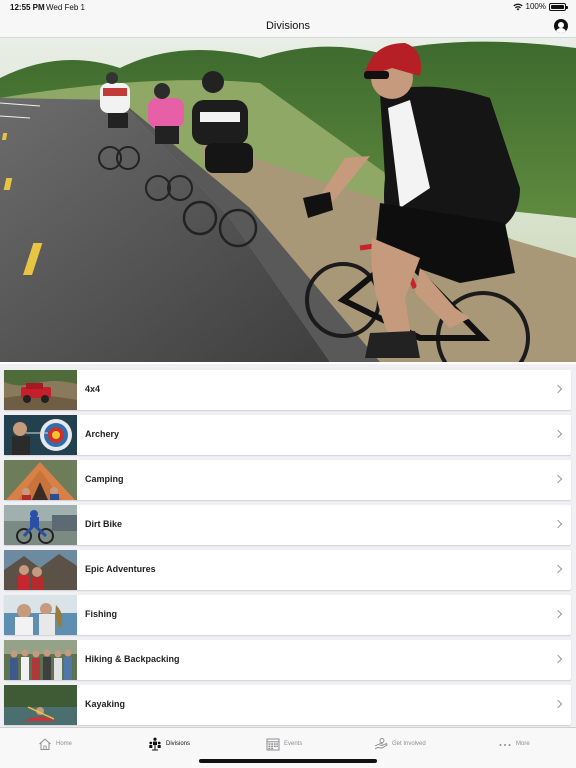  I want to click on status-right: 100%, so click(540, 6).